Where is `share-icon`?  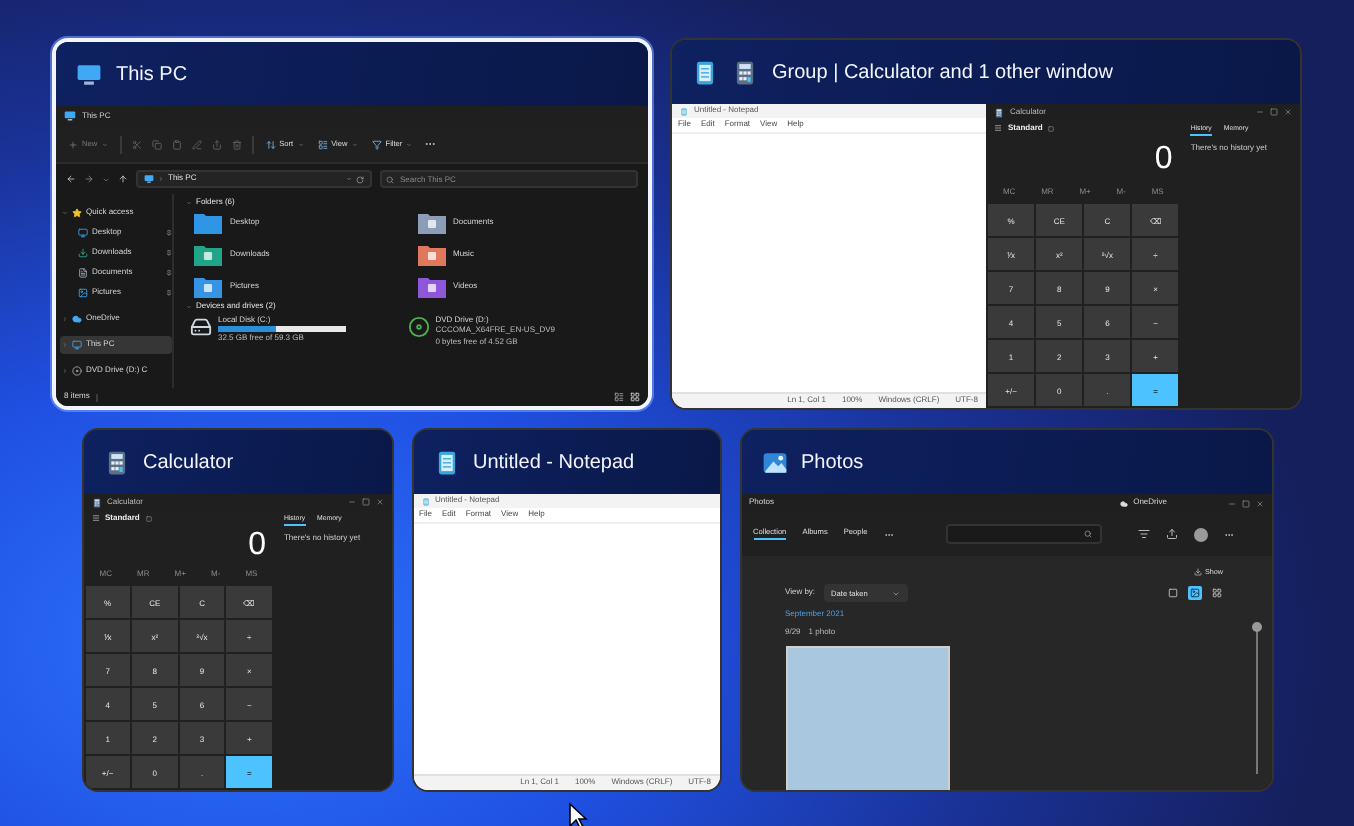
share-icon is located at coordinates (216, 144).